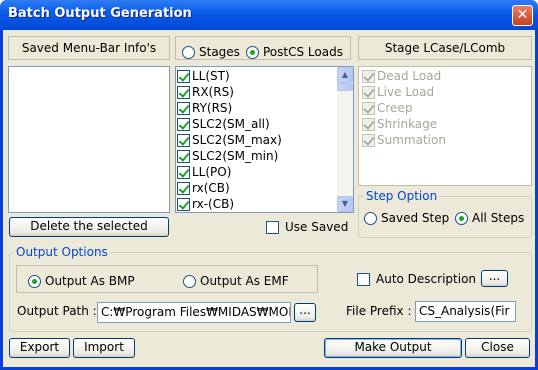  I want to click on step-option-title: Step Option, so click(402, 196).